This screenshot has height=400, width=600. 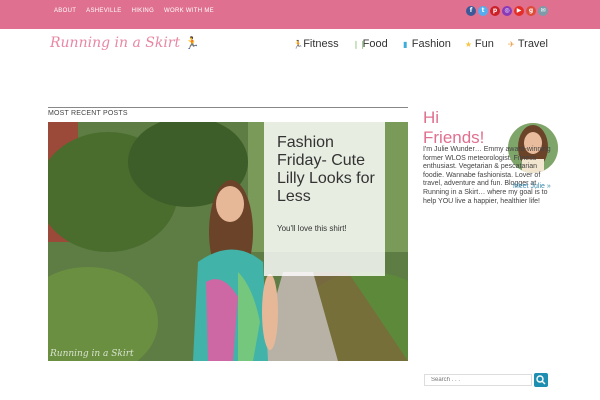 I want to click on search-button, so click(x=541, y=380).